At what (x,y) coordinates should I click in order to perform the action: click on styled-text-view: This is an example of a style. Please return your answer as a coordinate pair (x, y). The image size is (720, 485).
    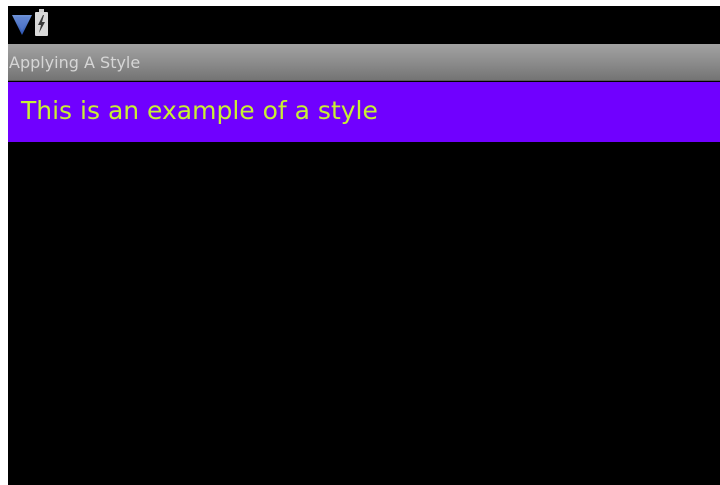
    Looking at the image, I should click on (364, 112).